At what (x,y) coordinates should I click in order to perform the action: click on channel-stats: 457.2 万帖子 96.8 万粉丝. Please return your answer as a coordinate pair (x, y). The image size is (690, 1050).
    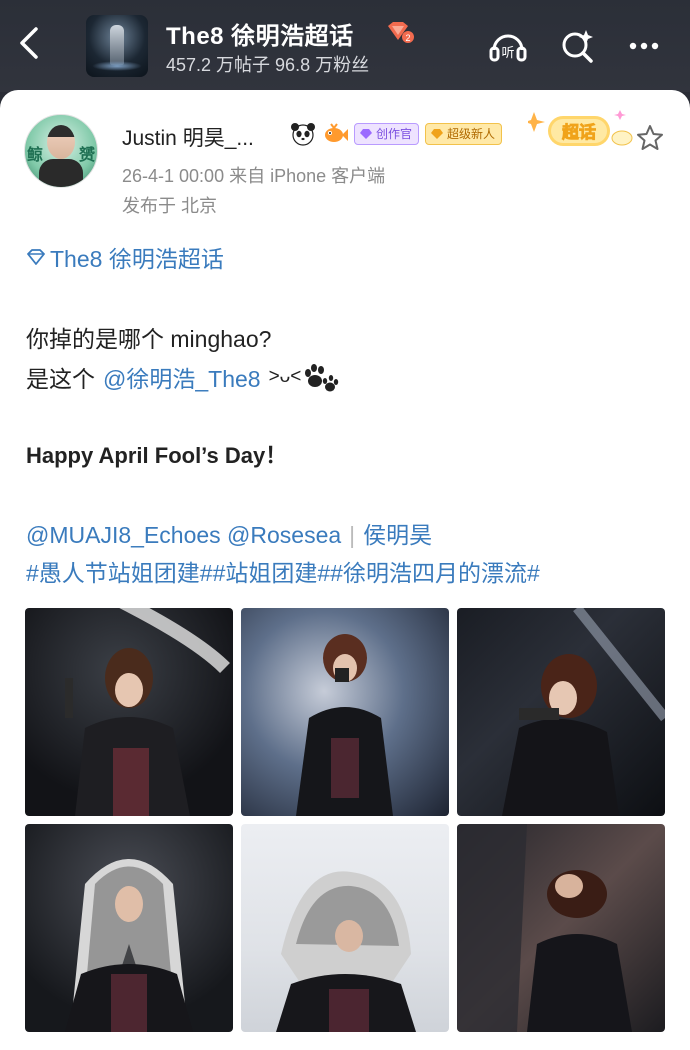
    Looking at the image, I should click on (268, 65).